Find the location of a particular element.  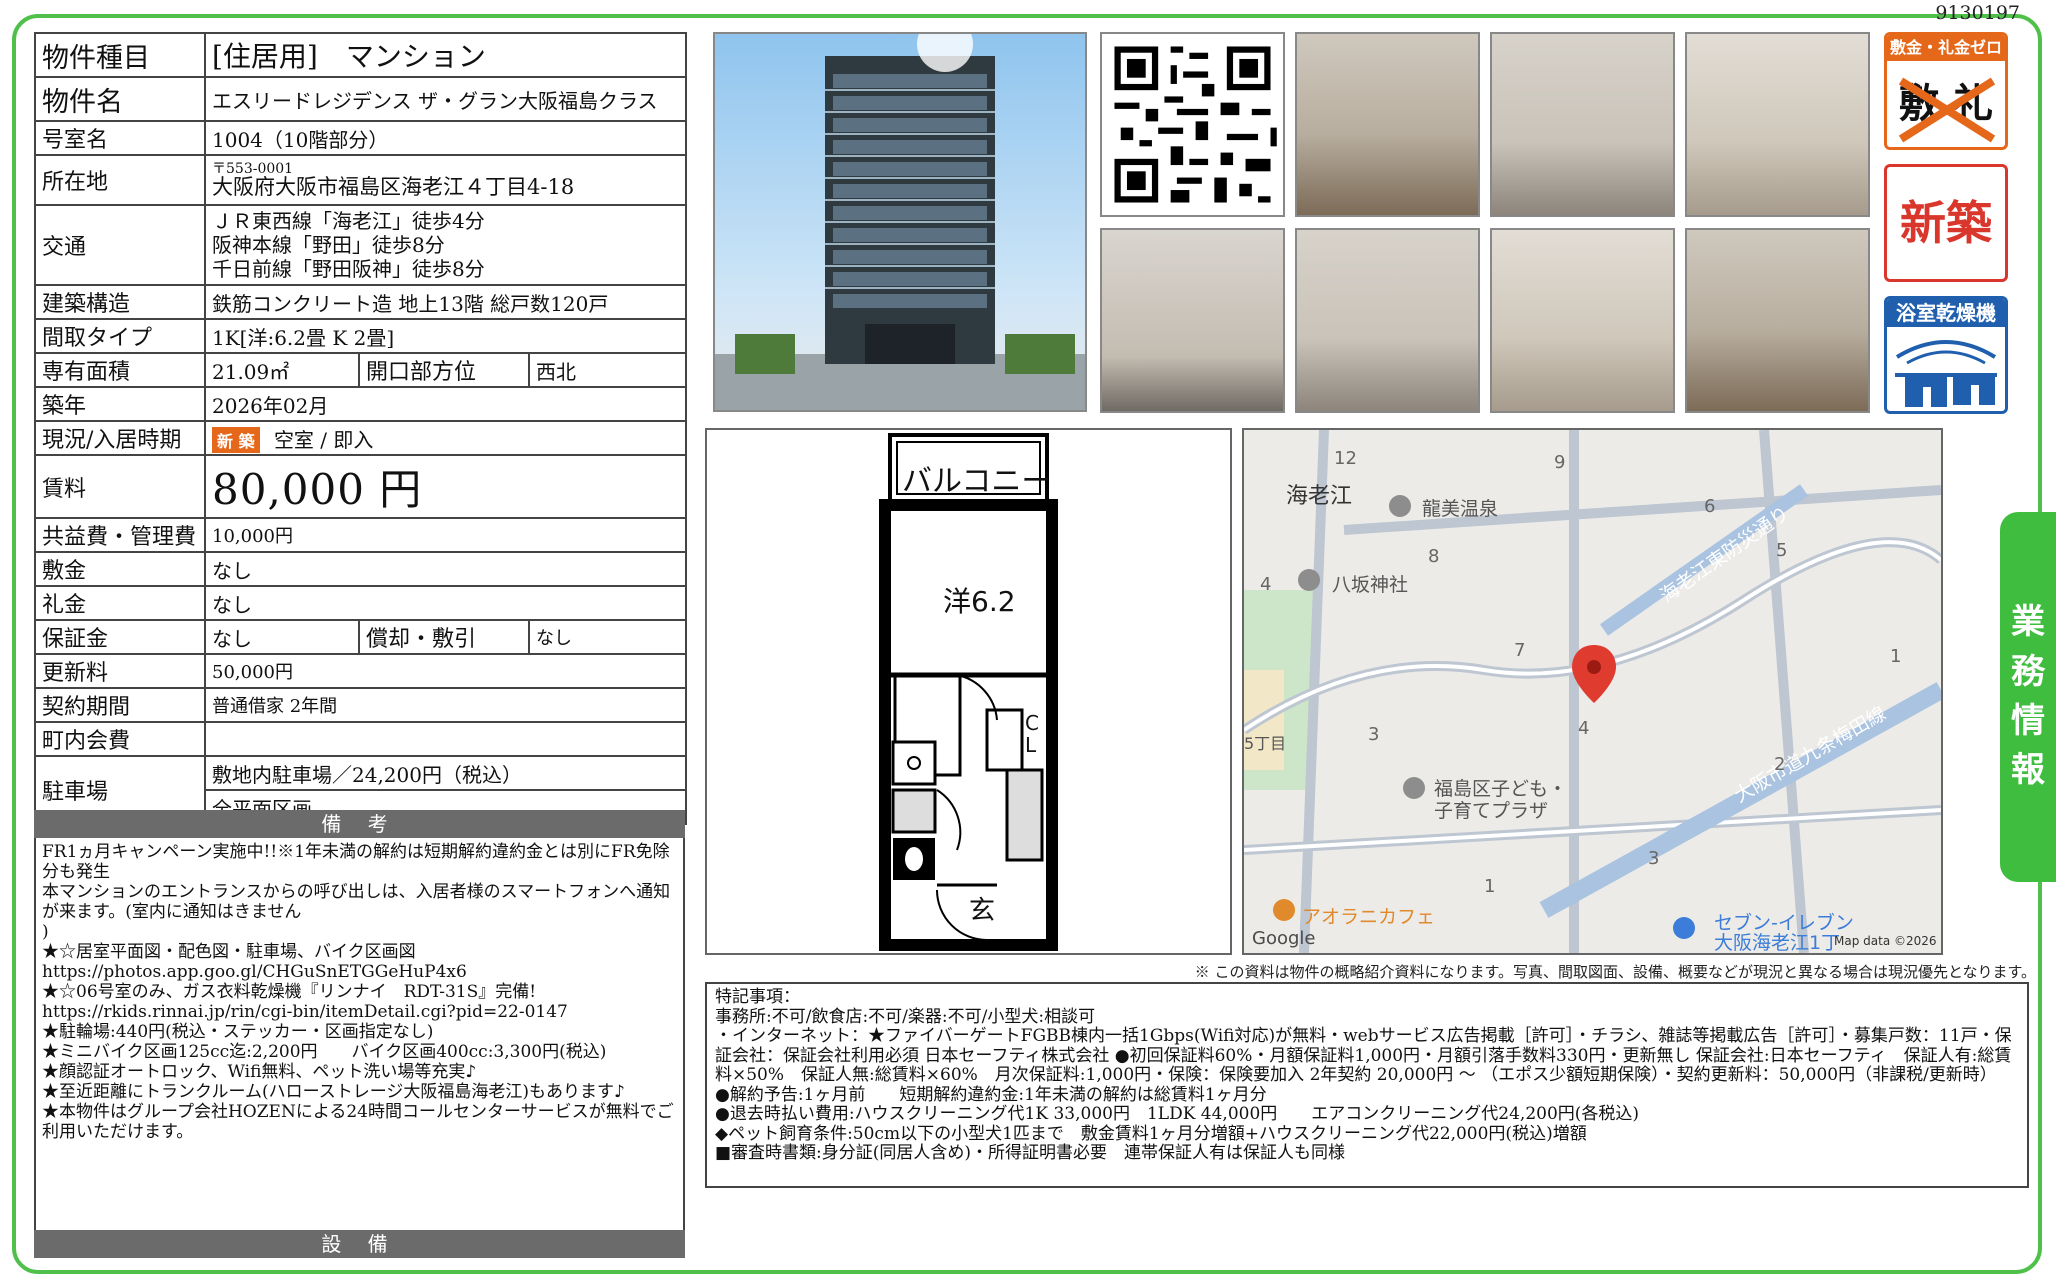

special-line: 事務所:不可/飲食店:不可/楽器:不可/小型犬:相談可 is located at coordinates (905, 1016).